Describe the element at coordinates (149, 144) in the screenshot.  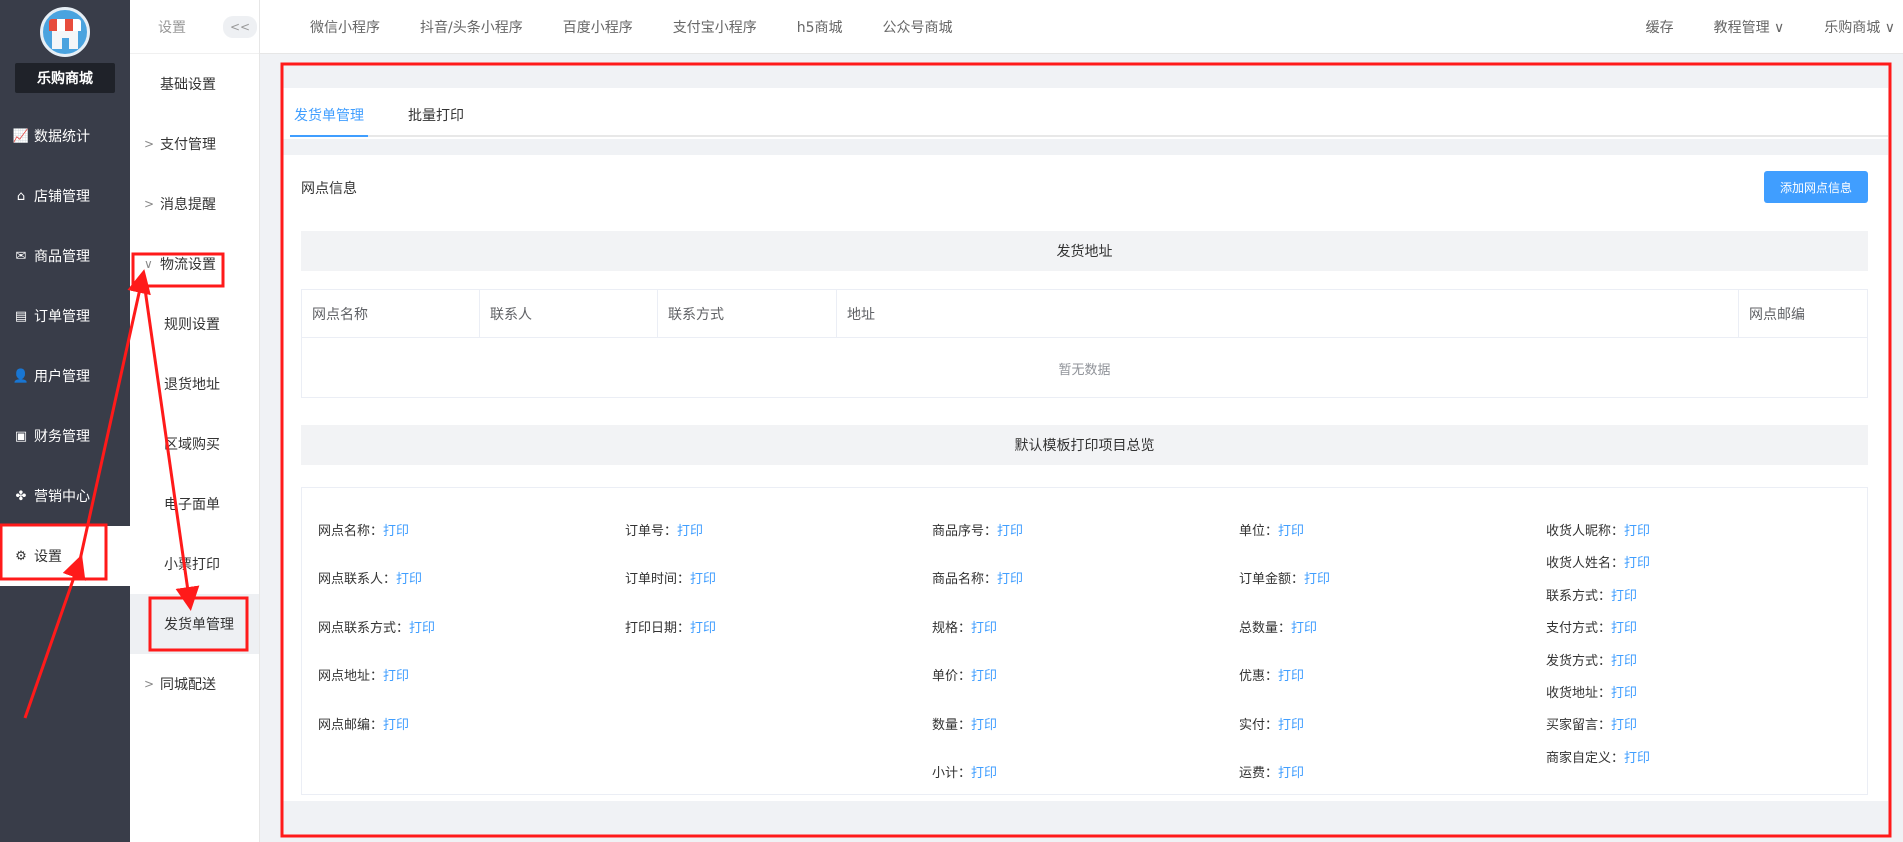
I see `chevron-right-icon: >` at that location.